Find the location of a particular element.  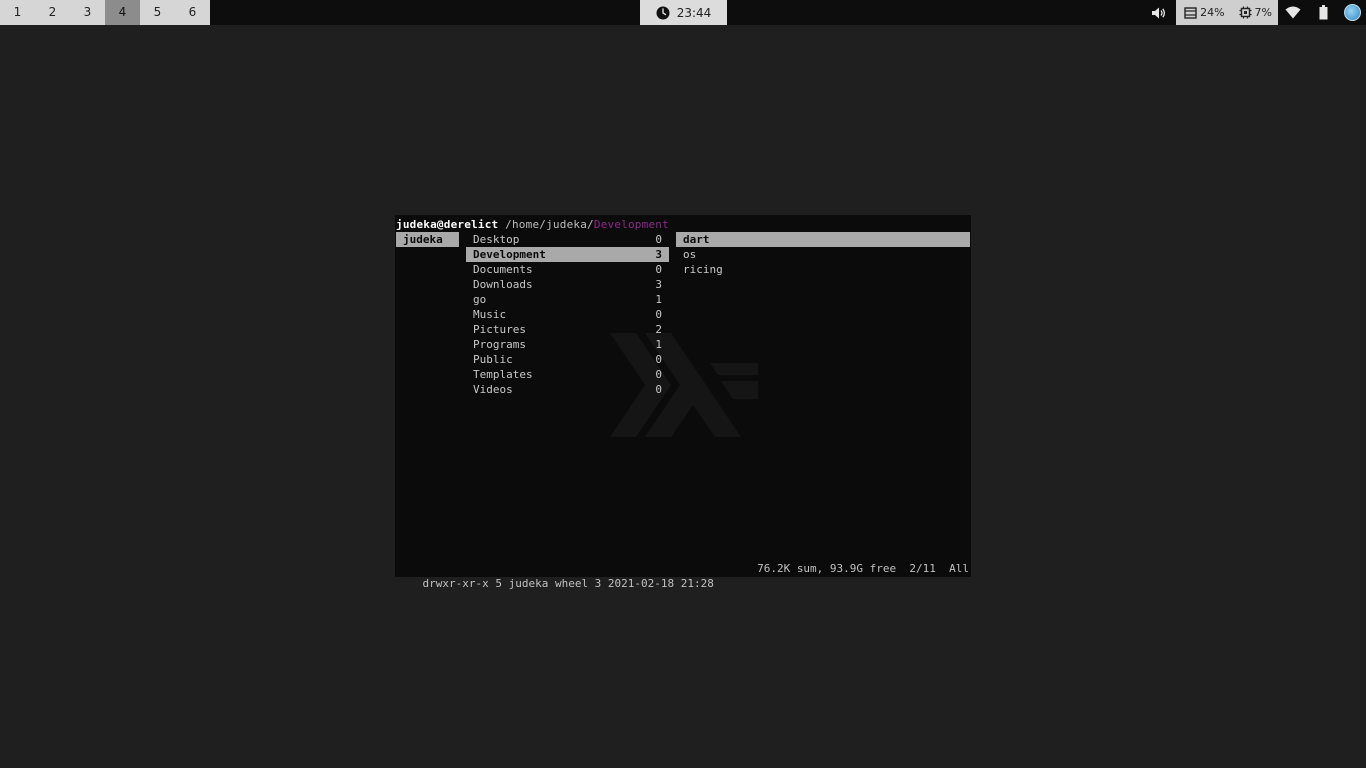

dir-item-go: go 1 is located at coordinates (567, 299).